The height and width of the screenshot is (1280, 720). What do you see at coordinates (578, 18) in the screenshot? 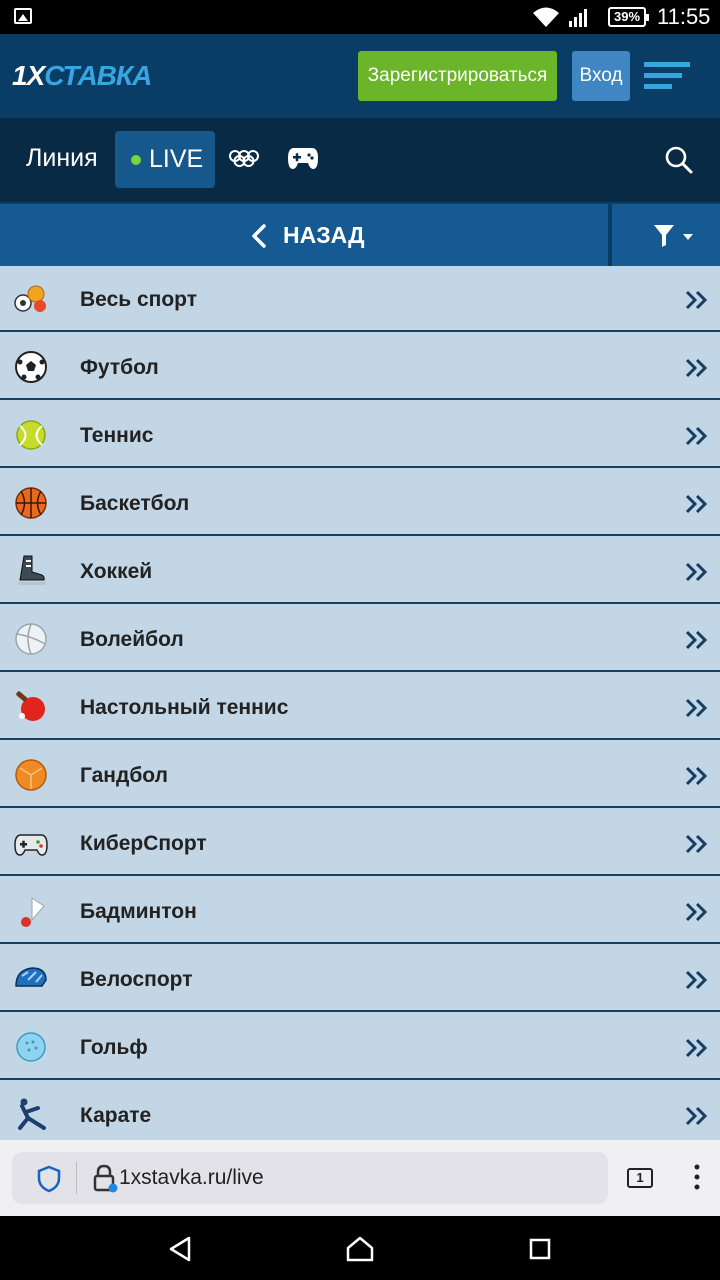
I see `signal-icon` at bounding box center [578, 18].